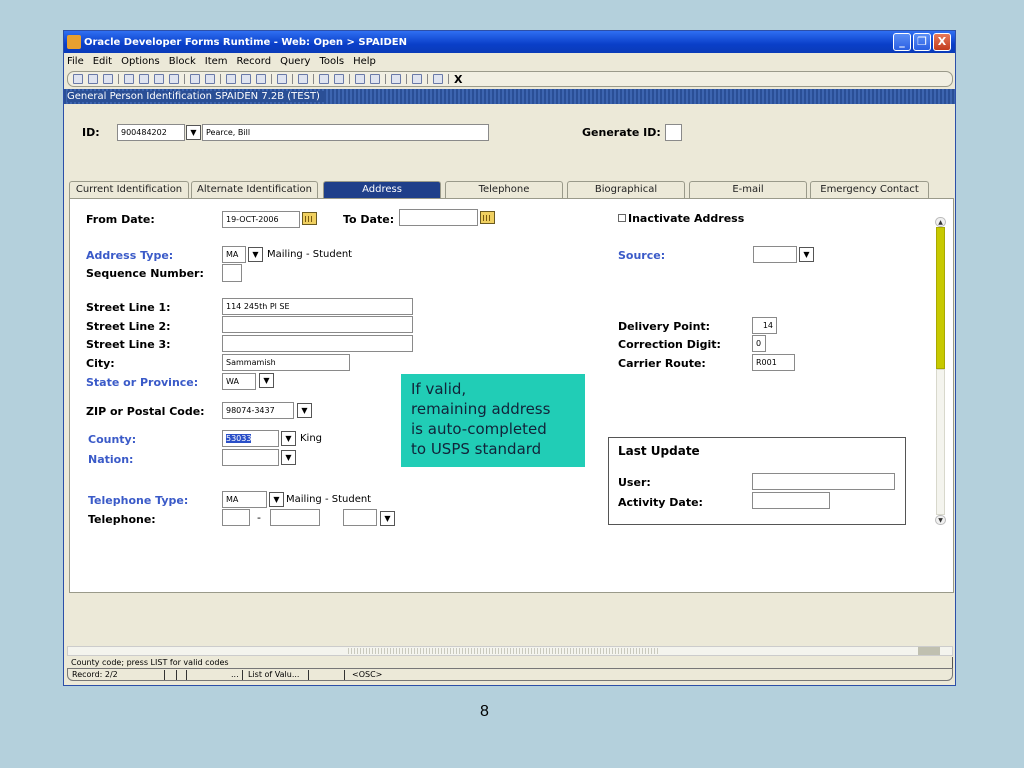  What do you see at coordinates (140, 61) in the screenshot?
I see `menu-options: Options` at bounding box center [140, 61].